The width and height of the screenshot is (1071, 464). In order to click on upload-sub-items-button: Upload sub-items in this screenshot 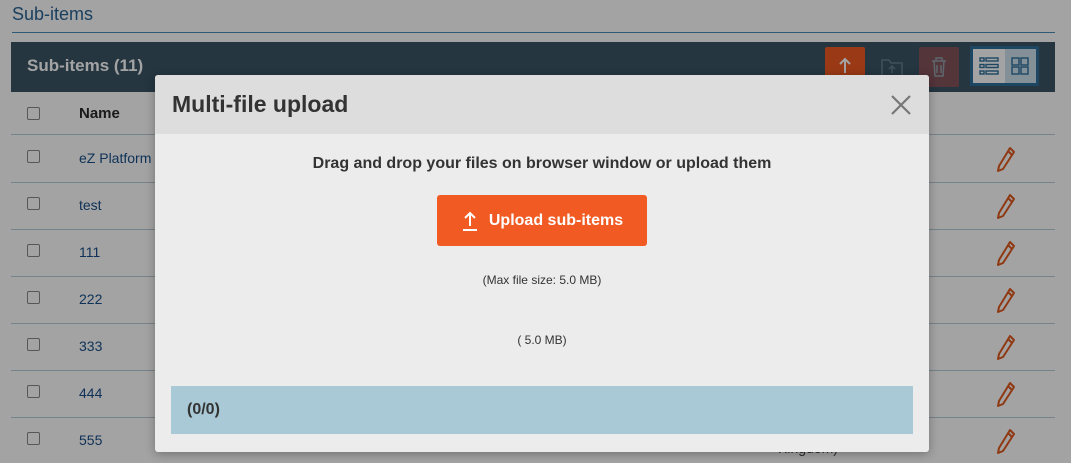, I will do `click(542, 220)`.